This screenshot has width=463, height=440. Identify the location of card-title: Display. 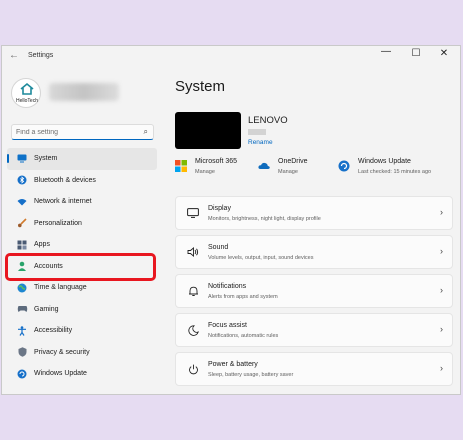
(219, 208).